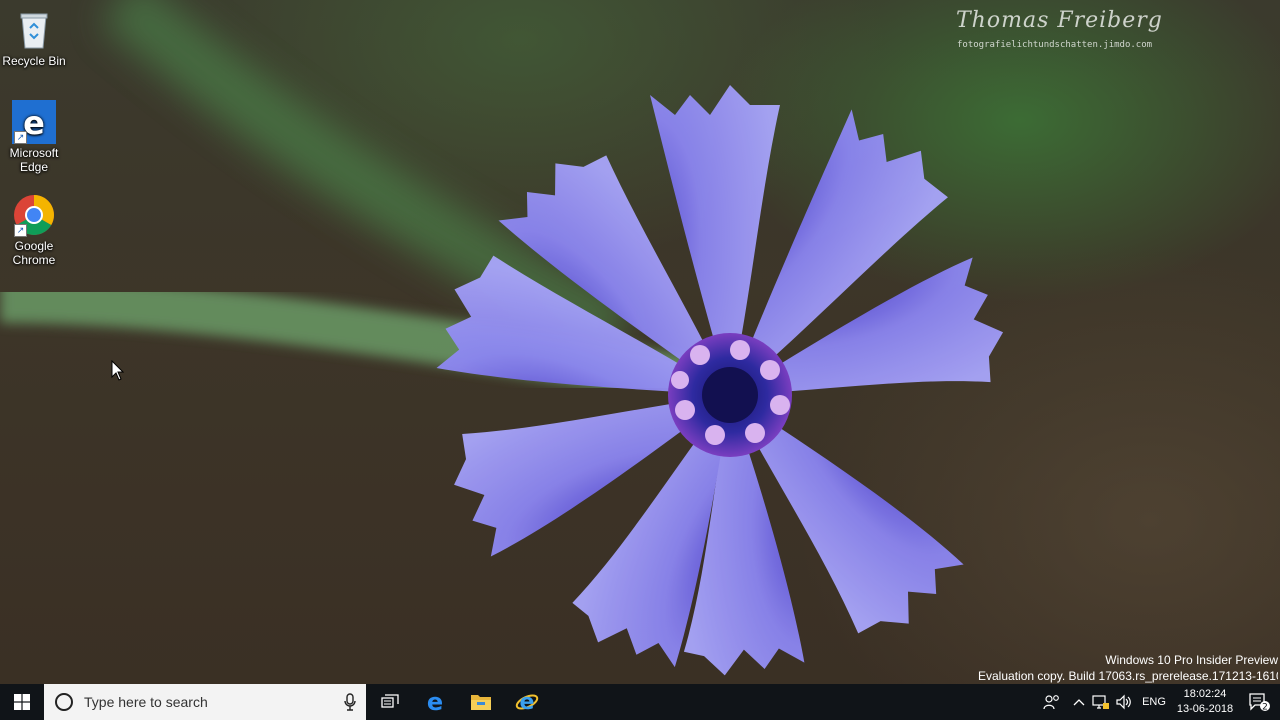  What do you see at coordinates (34, 253) in the screenshot?
I see `desktop-icon-label: Google Chrome` at bounding box center [34, 253].